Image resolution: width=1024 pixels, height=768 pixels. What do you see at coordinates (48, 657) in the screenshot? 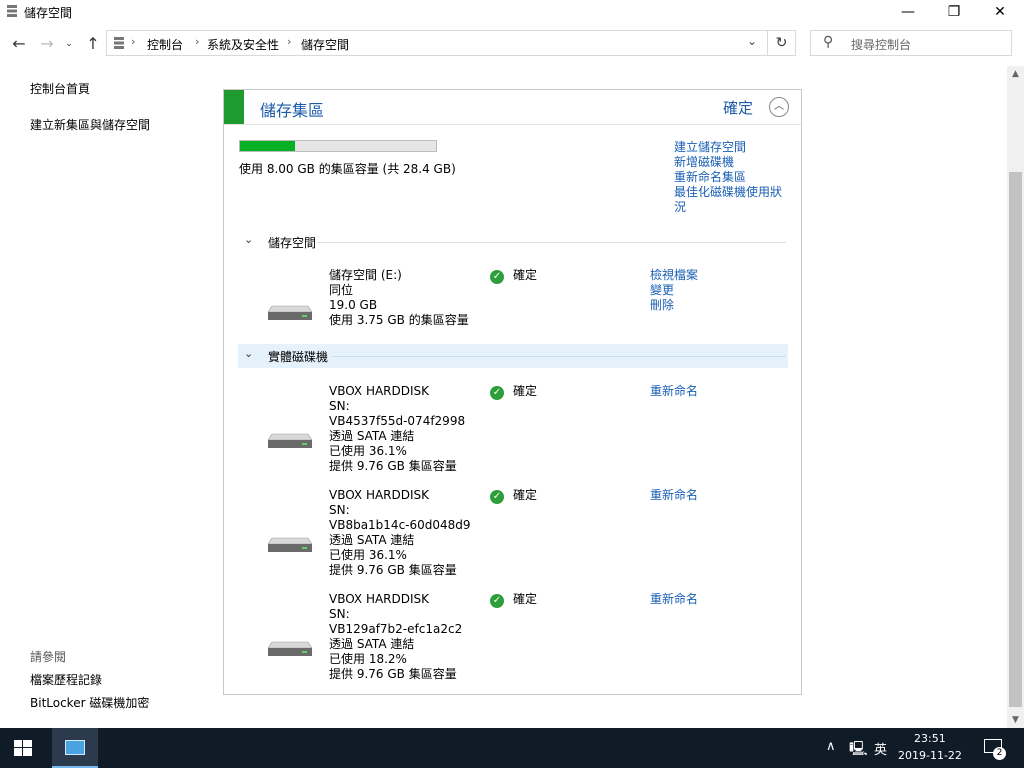
I see `see-also-heading: 請參閱` at bounding box center [48, 657].